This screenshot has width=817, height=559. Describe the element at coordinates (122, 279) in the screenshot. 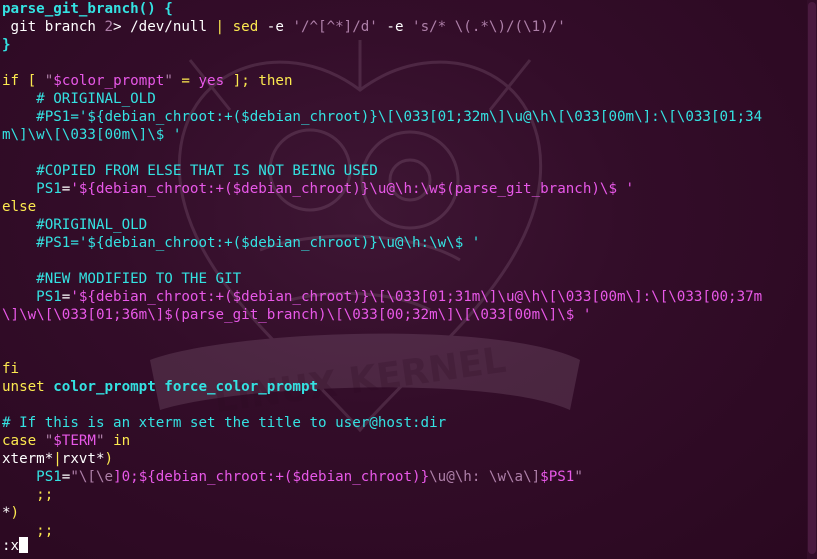

I see `code-token: #NEW MODIFIED TO THE GIT` at that location.